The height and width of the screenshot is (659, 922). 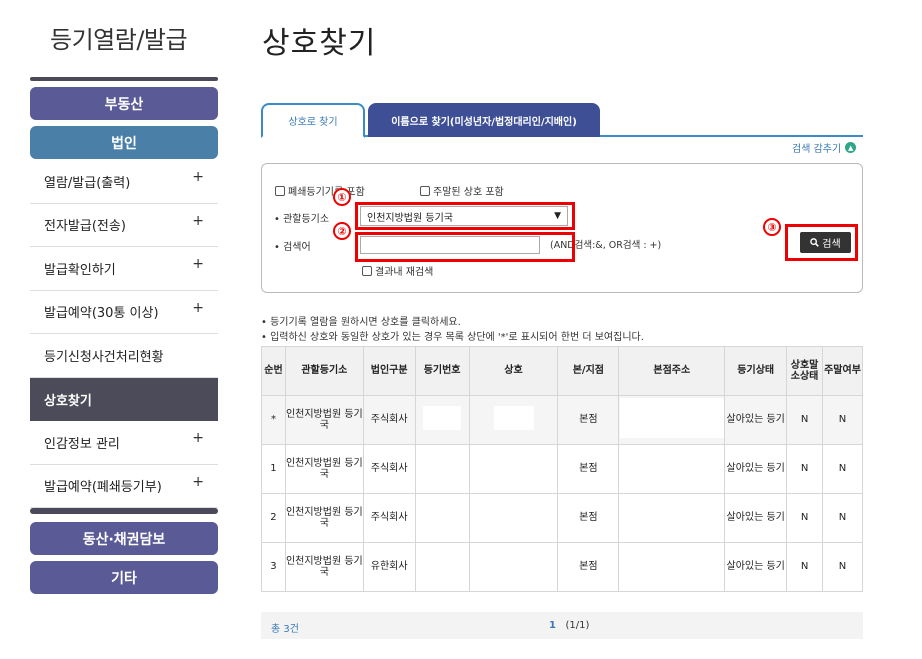 I want to click on annotation-marker-3: ③, so click(x=772, y=227).